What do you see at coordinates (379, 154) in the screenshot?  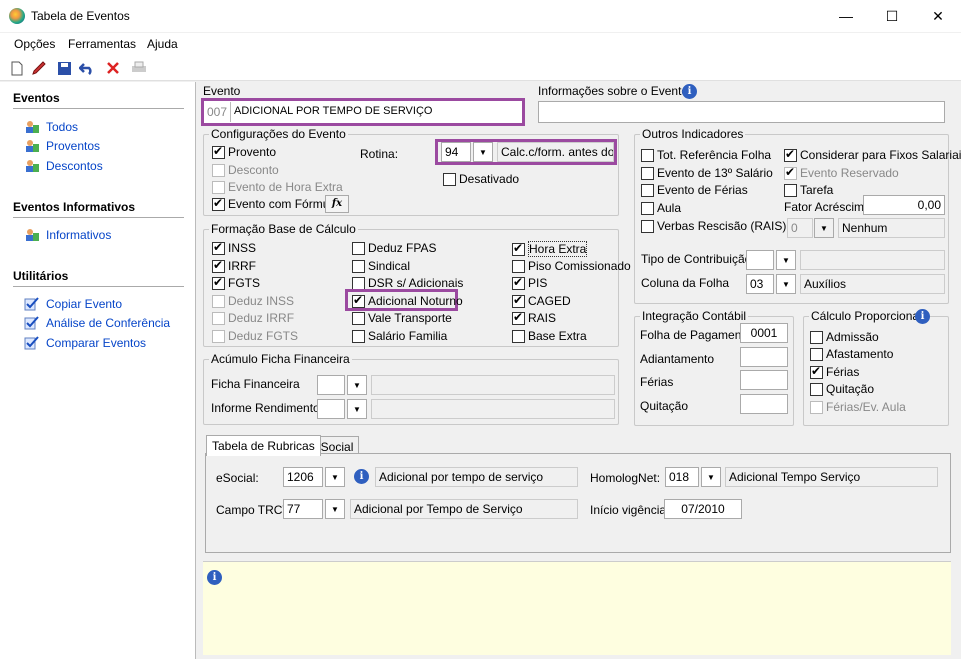 I see `rotina-label: Rotina:` at bounding box center [379, 154].